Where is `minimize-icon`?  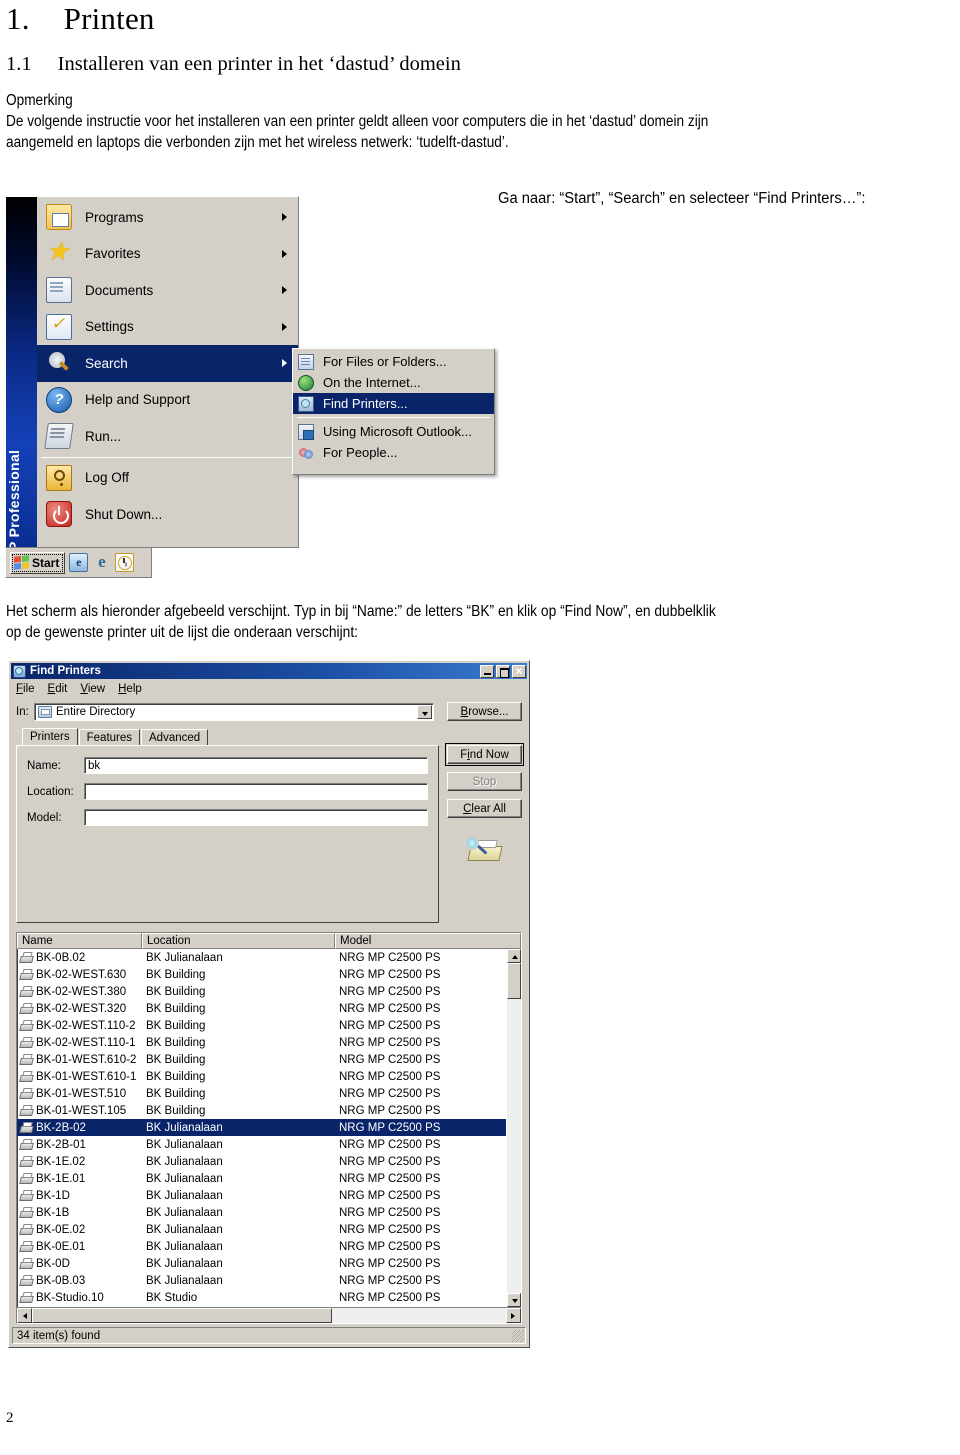 minimize-icon is located at coordinates (487, 671).